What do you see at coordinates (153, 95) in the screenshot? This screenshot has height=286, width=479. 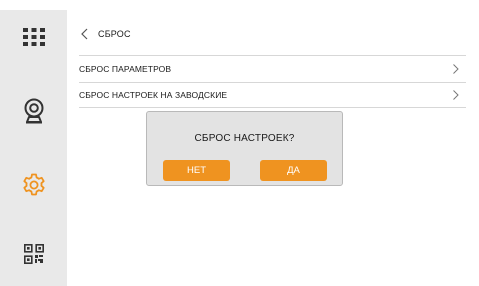 I see `menu-item-label: СБРОС НАСТРОЕК НА ЗАВОДСКИЕ` at bounding box center [153, 95].